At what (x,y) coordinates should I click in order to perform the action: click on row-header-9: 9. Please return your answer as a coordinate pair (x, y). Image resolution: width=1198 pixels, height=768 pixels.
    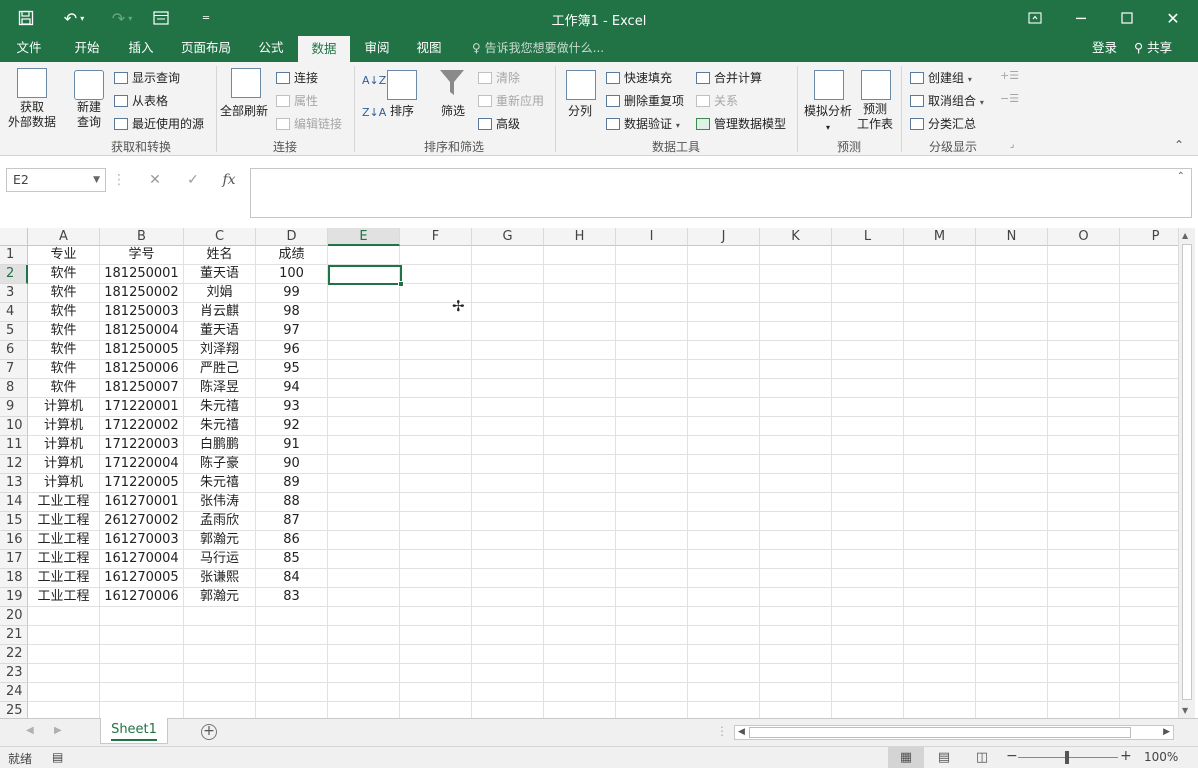
    Looking at the image, I should click on (14, 407).